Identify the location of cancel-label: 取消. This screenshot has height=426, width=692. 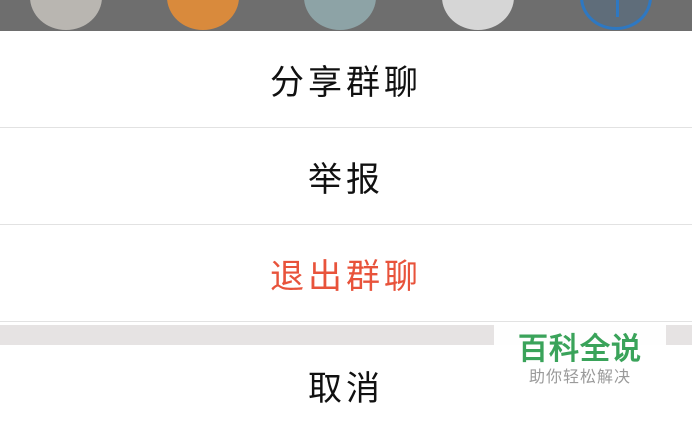
(346, 389).